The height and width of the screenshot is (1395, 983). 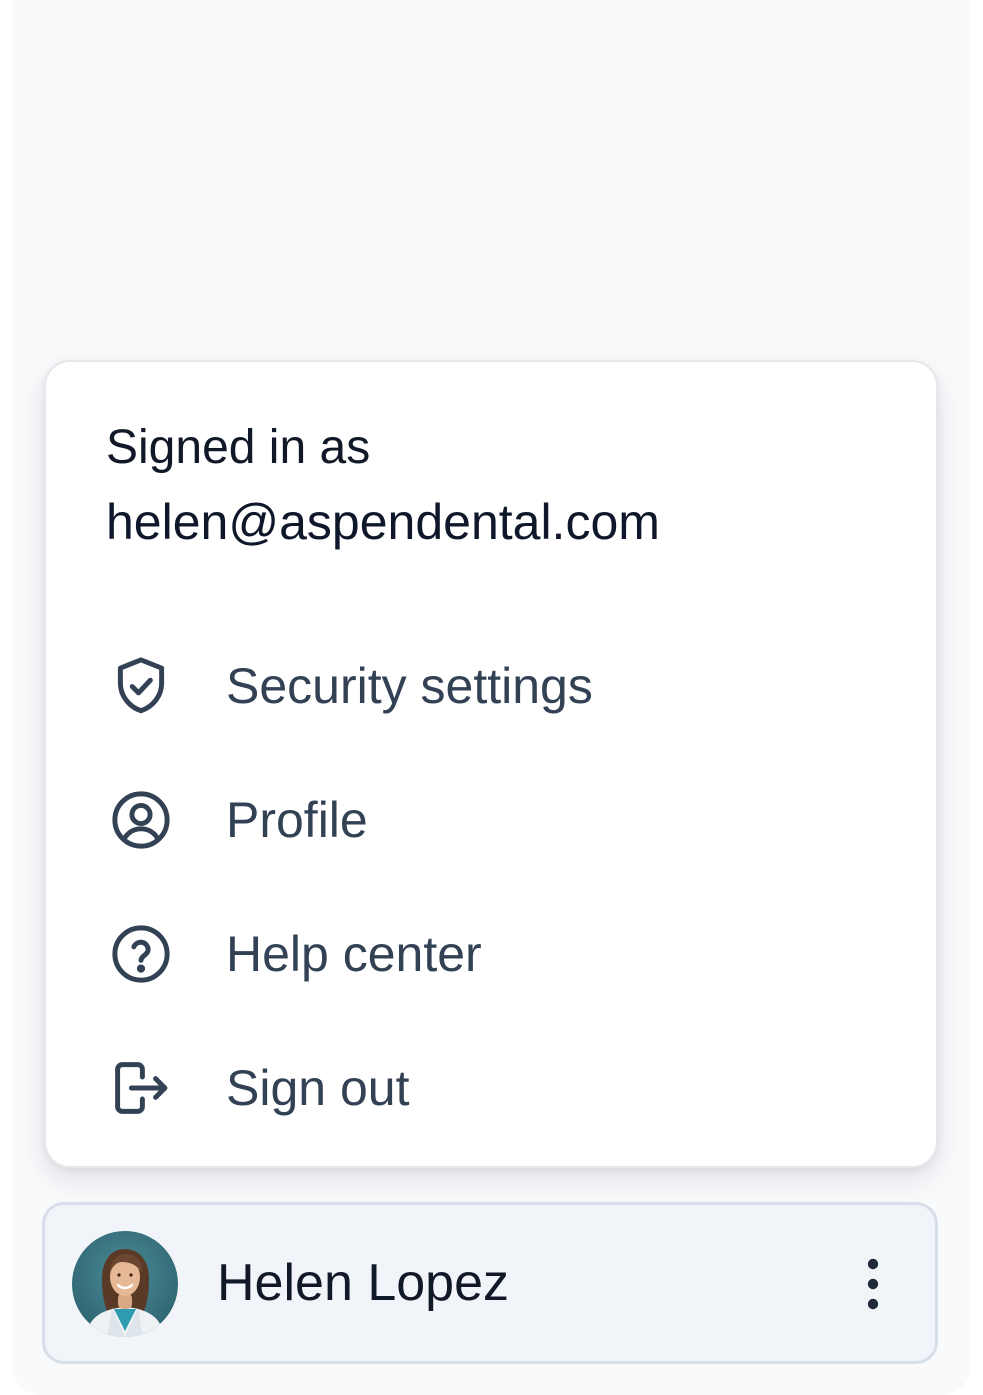 What do you see at coordinates (354, 954) in the screenshot?
I see `menu-item-label: Help center` at bounding box center [354, 954].